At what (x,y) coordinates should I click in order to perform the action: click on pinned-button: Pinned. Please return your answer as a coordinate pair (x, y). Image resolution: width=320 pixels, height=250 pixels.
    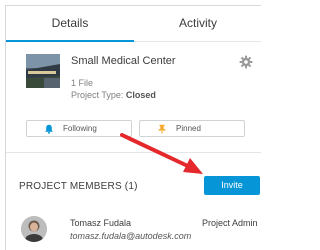
    Looking at the image, I should click on (192, 128).